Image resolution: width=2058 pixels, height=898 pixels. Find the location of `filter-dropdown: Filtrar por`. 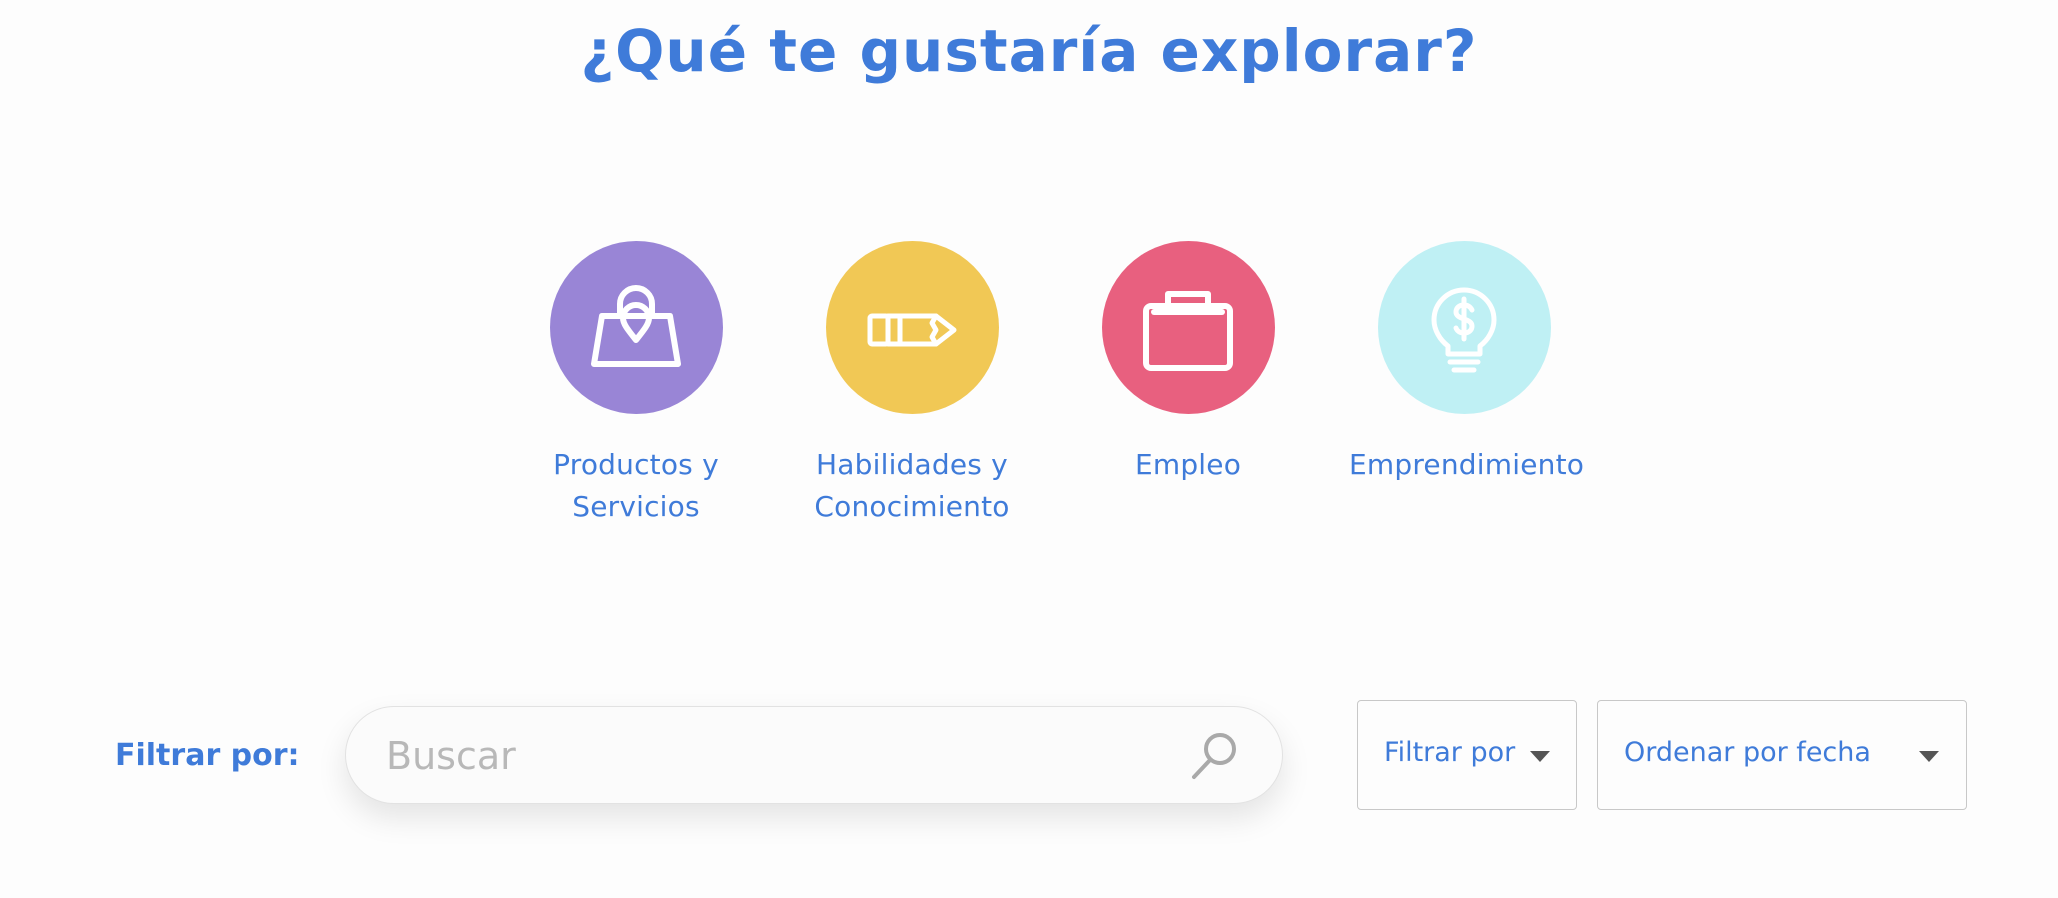

filter-dropdown: Filtrar por is located at coordinates (1467, 755).